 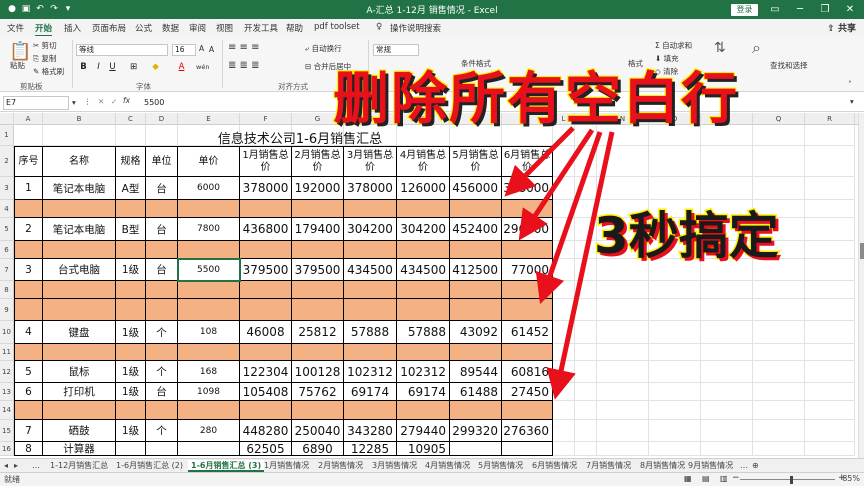 What do you see at coordinates (687, 236) in the screenshot?
I see `overlay-subheadline: 3秒搞定` at bounding box center [687, 236].